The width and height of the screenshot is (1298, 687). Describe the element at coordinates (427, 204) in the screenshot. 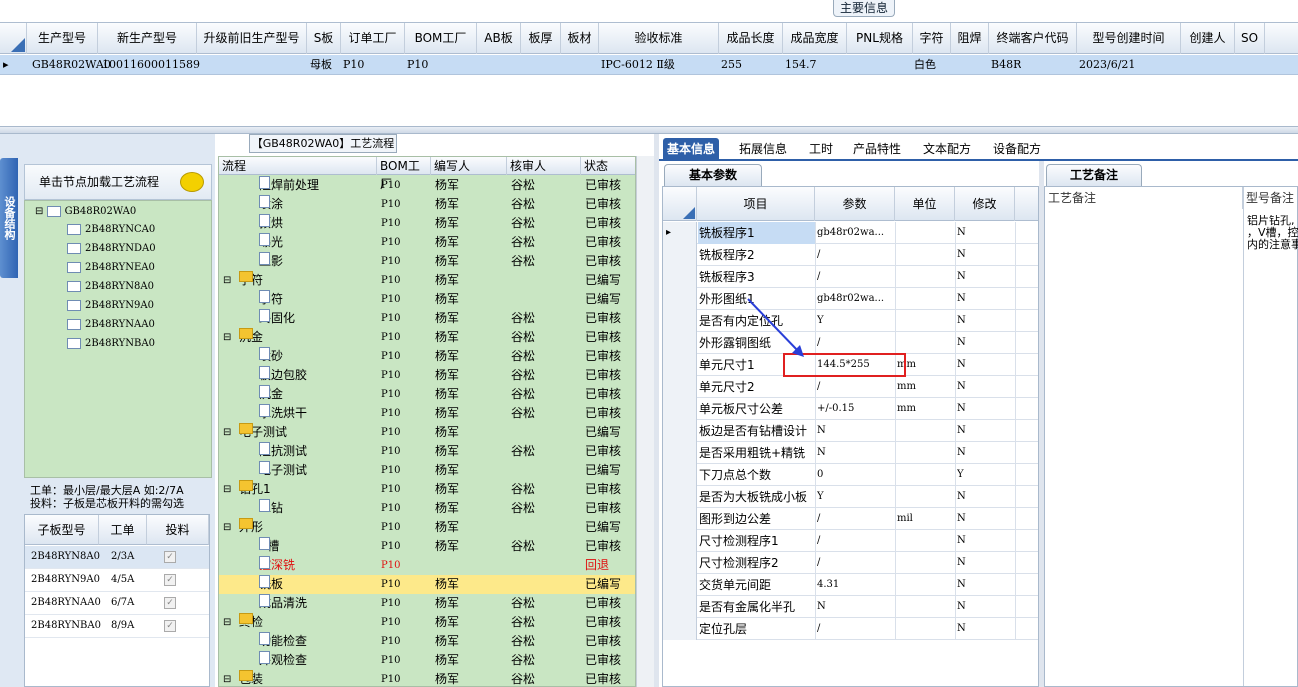

I see `process-row: 喷涂 P10 杨军 谷松 已审核` at that location.